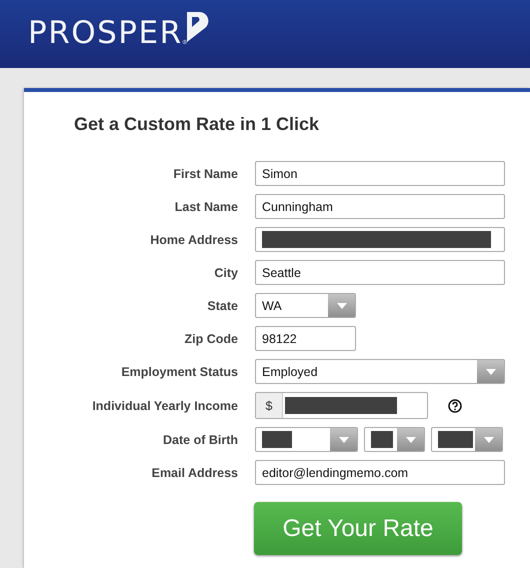 This screenshot has width=530, height=568. I want to click on input-field: Simon, so click(380, 173).